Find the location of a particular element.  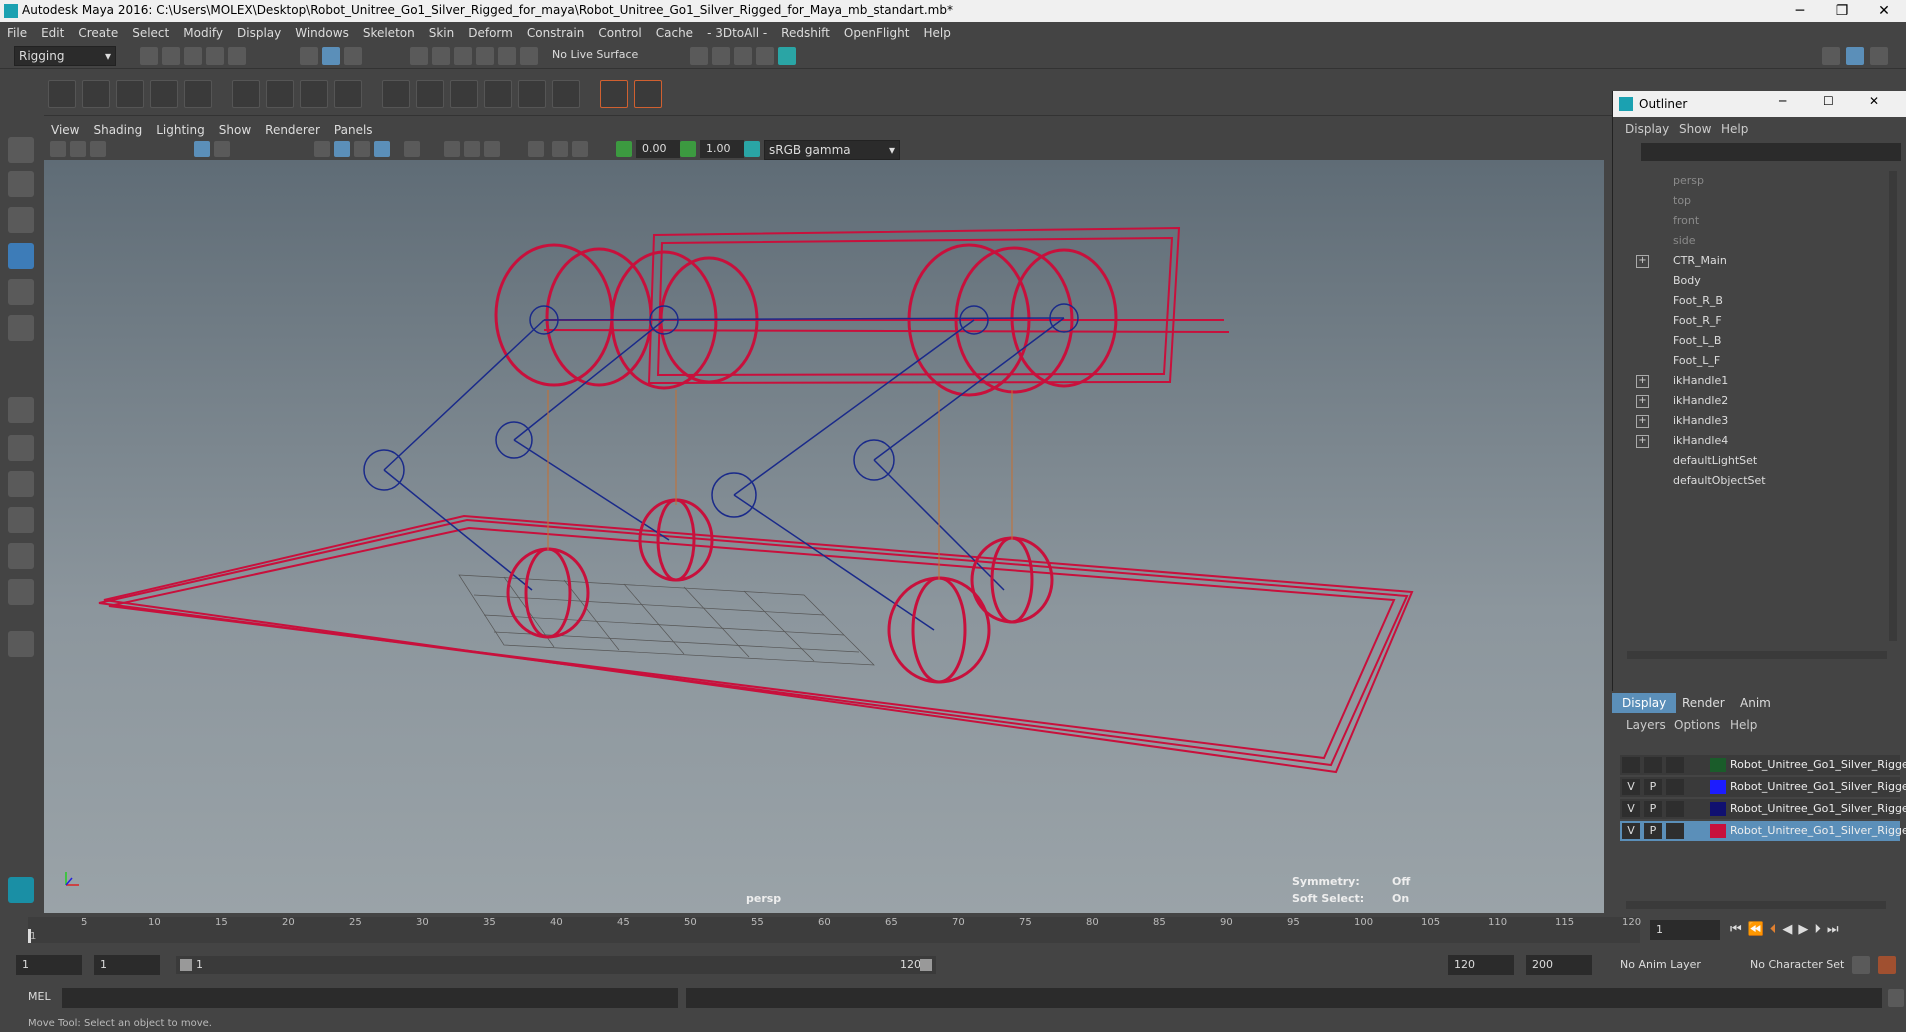

four-view-icon is located at coordinates (21, 448).